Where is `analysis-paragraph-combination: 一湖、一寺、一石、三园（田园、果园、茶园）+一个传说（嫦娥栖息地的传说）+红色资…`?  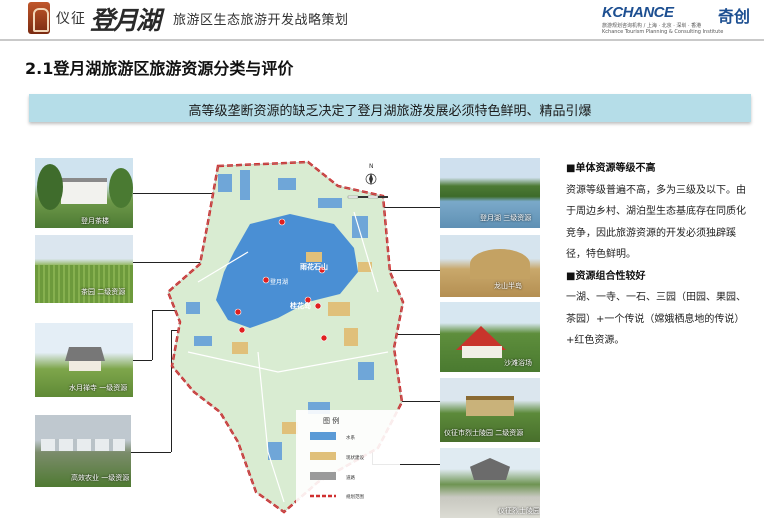 analysis-paragraph-combination: 一湖、一寺、一石、三园（田园、果园、茶园）+一个传说（嫦娥栖息地的传说）+红色资… is located at coordinates (656, 319).